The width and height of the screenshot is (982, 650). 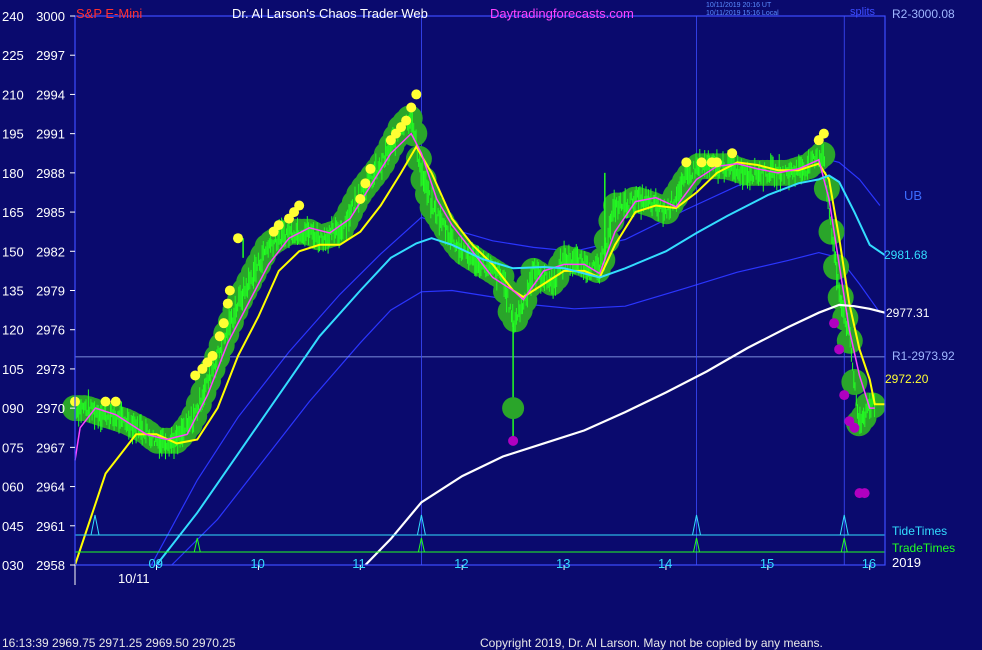 I want to click on y-tick-price: 2964, so click(x=50, y=487).